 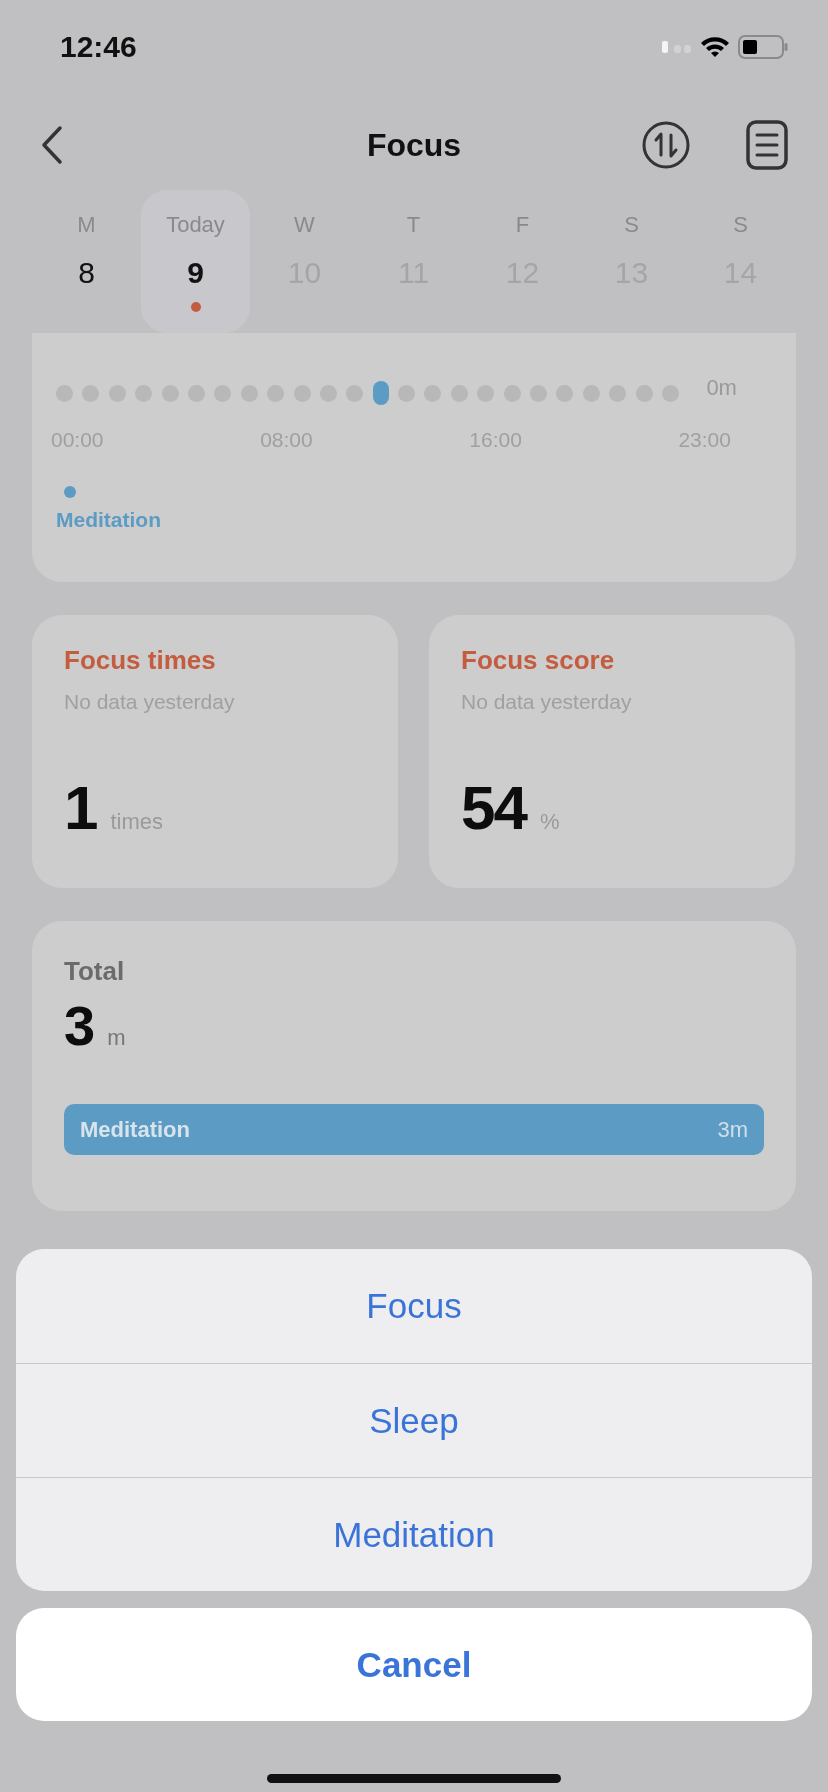 What do you see at coordinates (732, 1129) in the screenshot?
I see `bar-reading: 3m` at bounding box center [732, 1129].